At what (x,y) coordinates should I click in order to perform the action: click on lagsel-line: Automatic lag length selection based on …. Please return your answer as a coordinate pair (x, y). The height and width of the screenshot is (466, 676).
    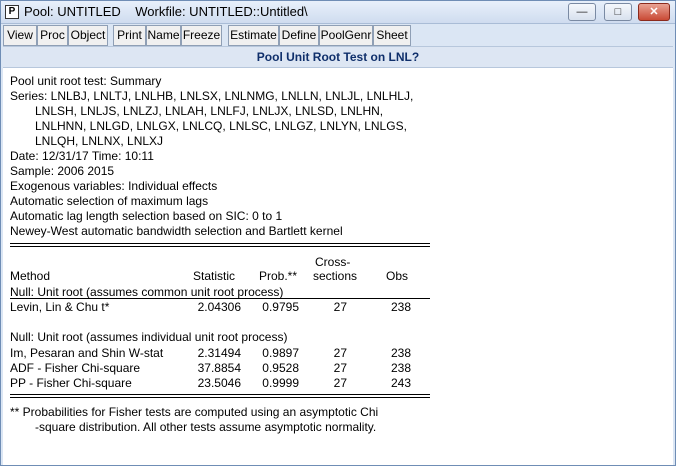
    Looking at the image, I should click on (146, 216).